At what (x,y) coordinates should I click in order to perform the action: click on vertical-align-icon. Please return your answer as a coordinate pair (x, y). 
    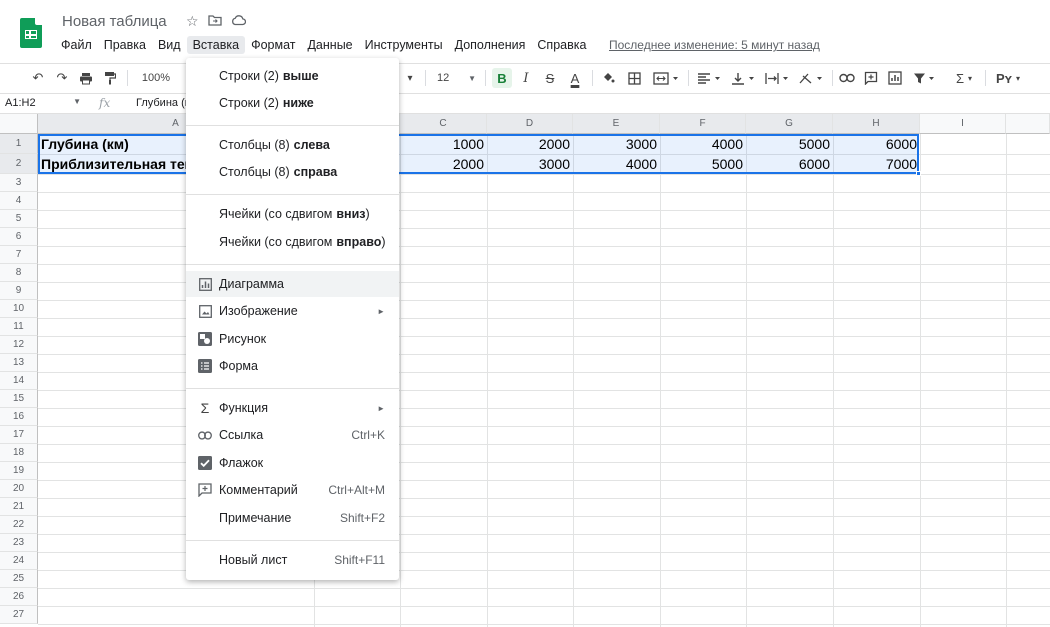
    Looking at the image, I should click on (744, 78).